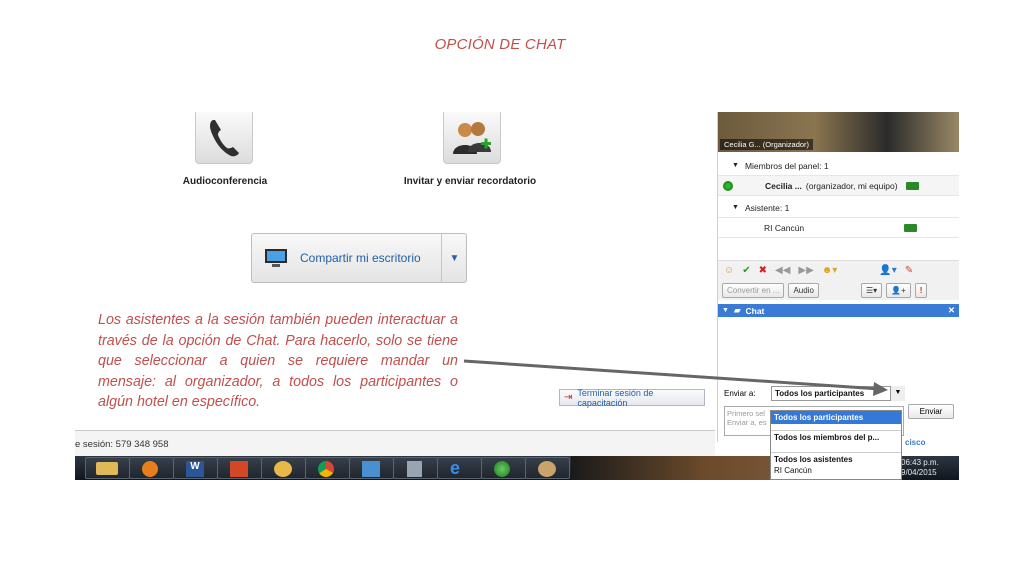  Describe the element at coordinates (909, 270) in the screenshot. I see `pencil-icon: ✎` at that location.